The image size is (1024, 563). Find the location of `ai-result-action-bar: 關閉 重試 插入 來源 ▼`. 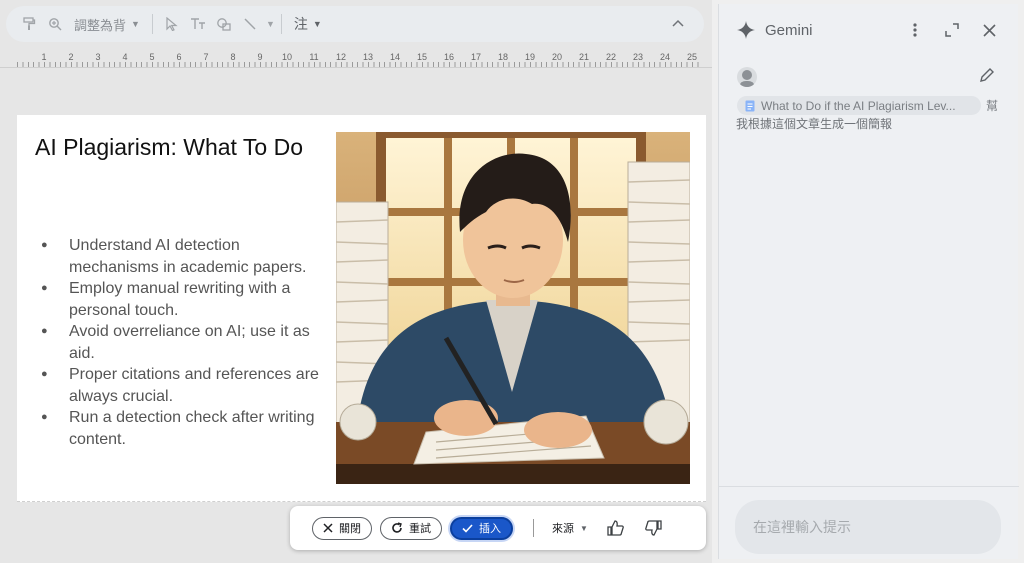

ai-result-action-bar: 關閉 重試 插入 來源 ▼ is located at coordinates (498, 528).